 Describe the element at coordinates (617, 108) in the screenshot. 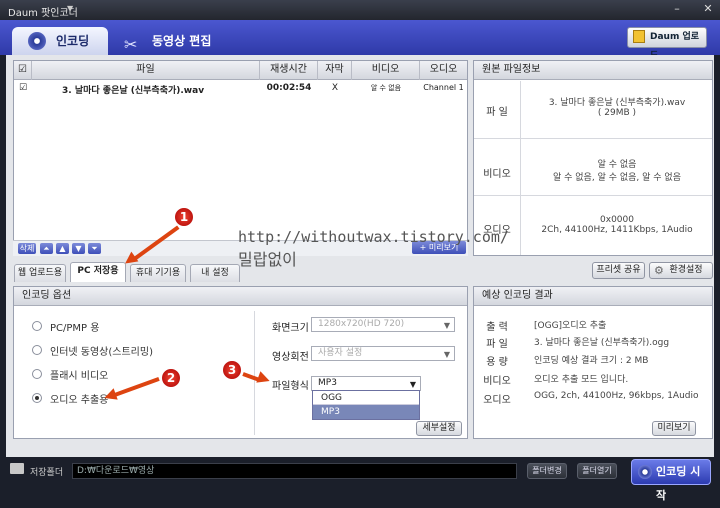

I see `src-file-value: 3. 날마다 좋은날 (신부측축가).wav ( 29MB )` at that location.